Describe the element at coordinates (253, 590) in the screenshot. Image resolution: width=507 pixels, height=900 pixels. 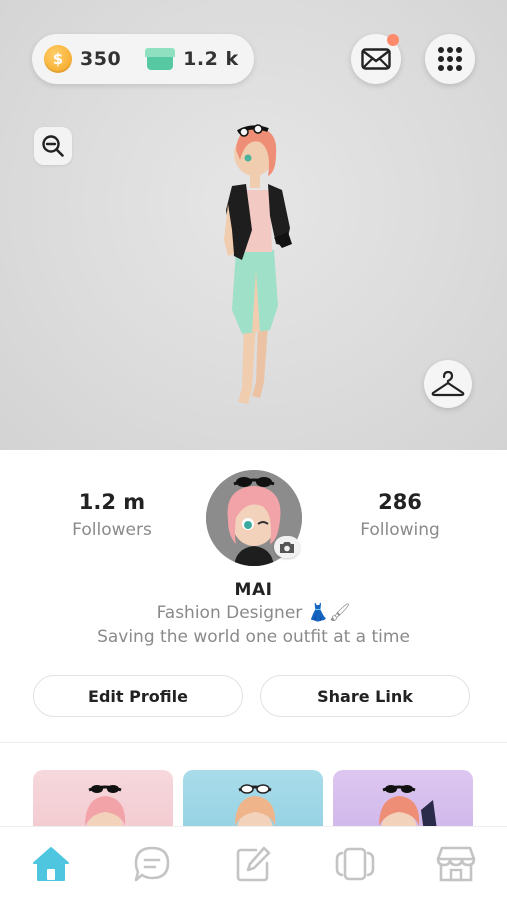
I see `profile-name: MAI` at that location.